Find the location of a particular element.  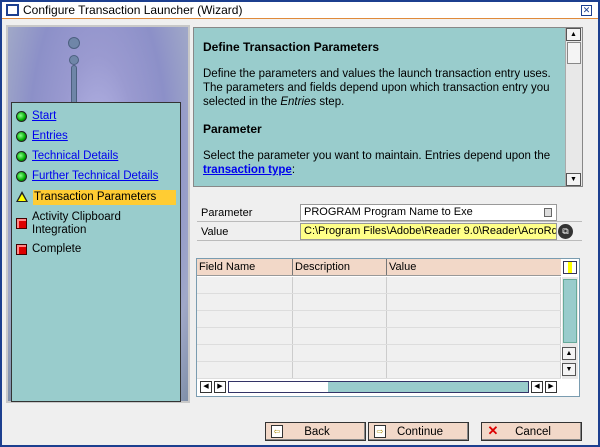

parameter-dropdown: PROGRAM Program Name to Exe is located at coordinates (428, 212).